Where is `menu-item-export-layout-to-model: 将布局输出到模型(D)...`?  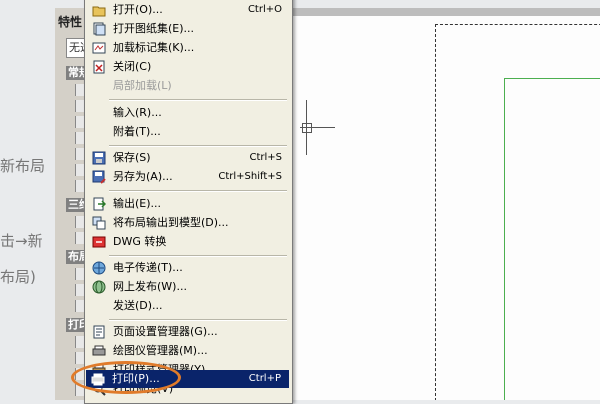 menu-item-export-layout-to-model: 将布局输出到模型(D)... is located at coordinates (188, 223).